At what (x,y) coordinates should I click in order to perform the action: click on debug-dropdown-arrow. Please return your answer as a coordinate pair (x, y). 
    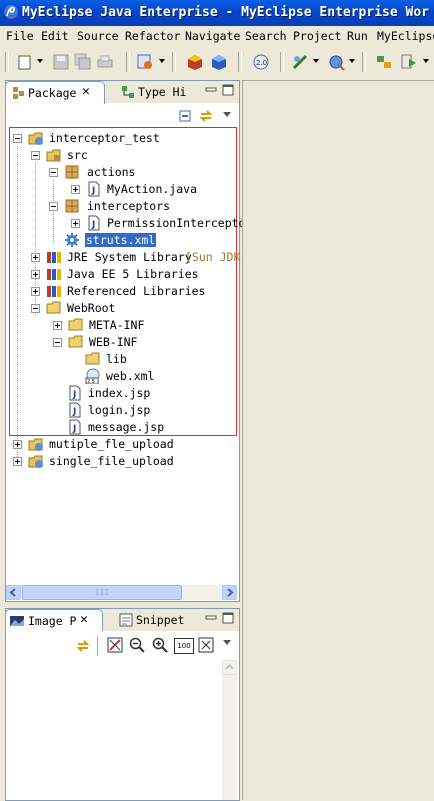
    Looking at the image, I should click on (316, 61).